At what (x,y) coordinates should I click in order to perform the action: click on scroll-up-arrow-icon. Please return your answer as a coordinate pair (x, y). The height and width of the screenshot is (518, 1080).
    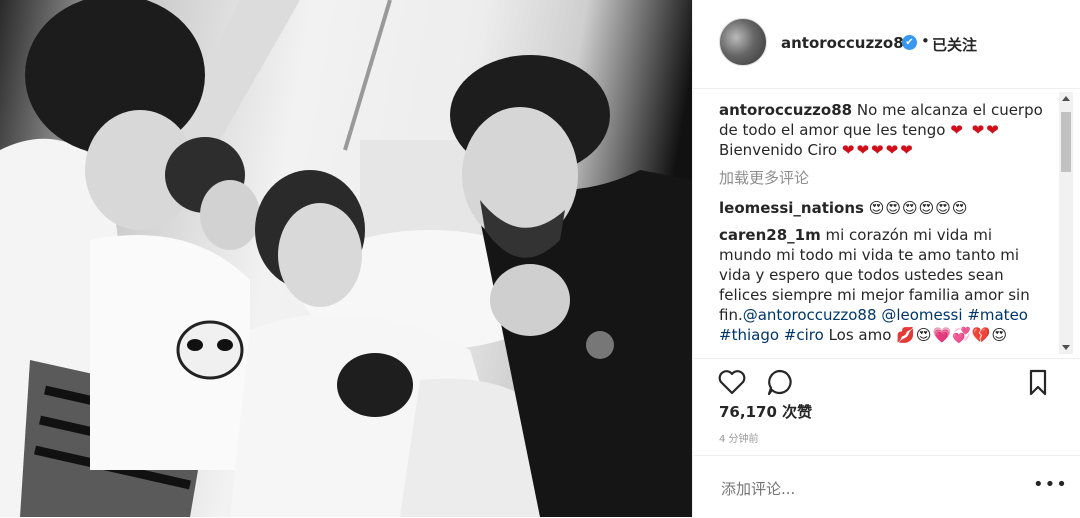
    Looking at the image, I should click on (1066, 98).